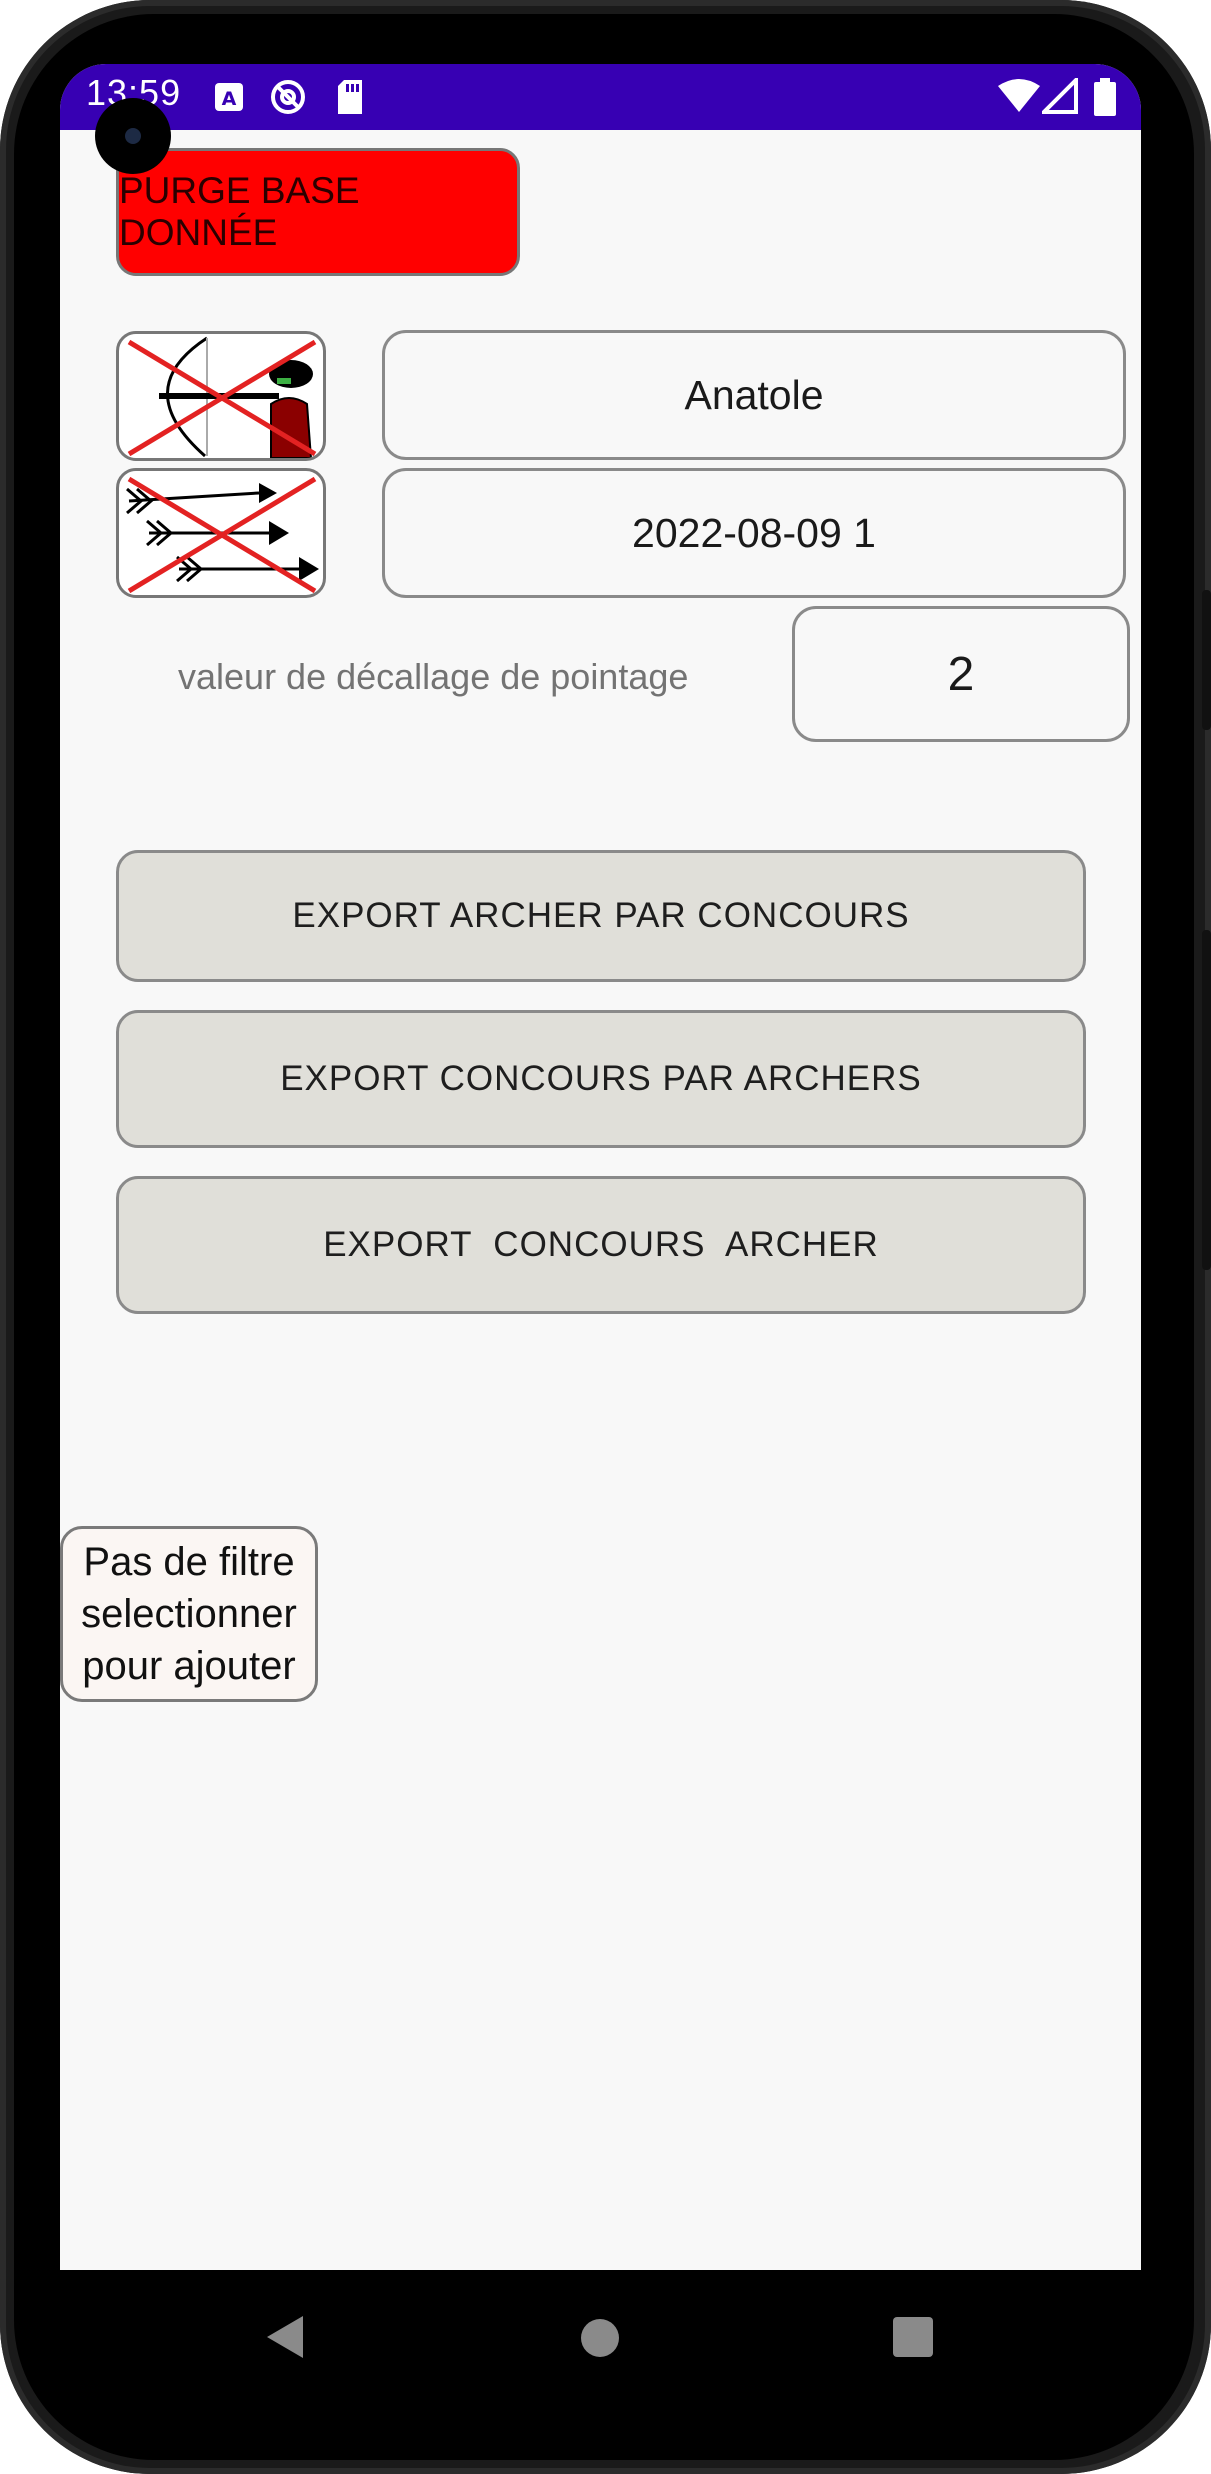 The width and height of the screenshot is (1211, 2474). What do you see at coordinates (1206, 660) in the screenshot?
I see `power-button` at bounding box center [1206, 660].